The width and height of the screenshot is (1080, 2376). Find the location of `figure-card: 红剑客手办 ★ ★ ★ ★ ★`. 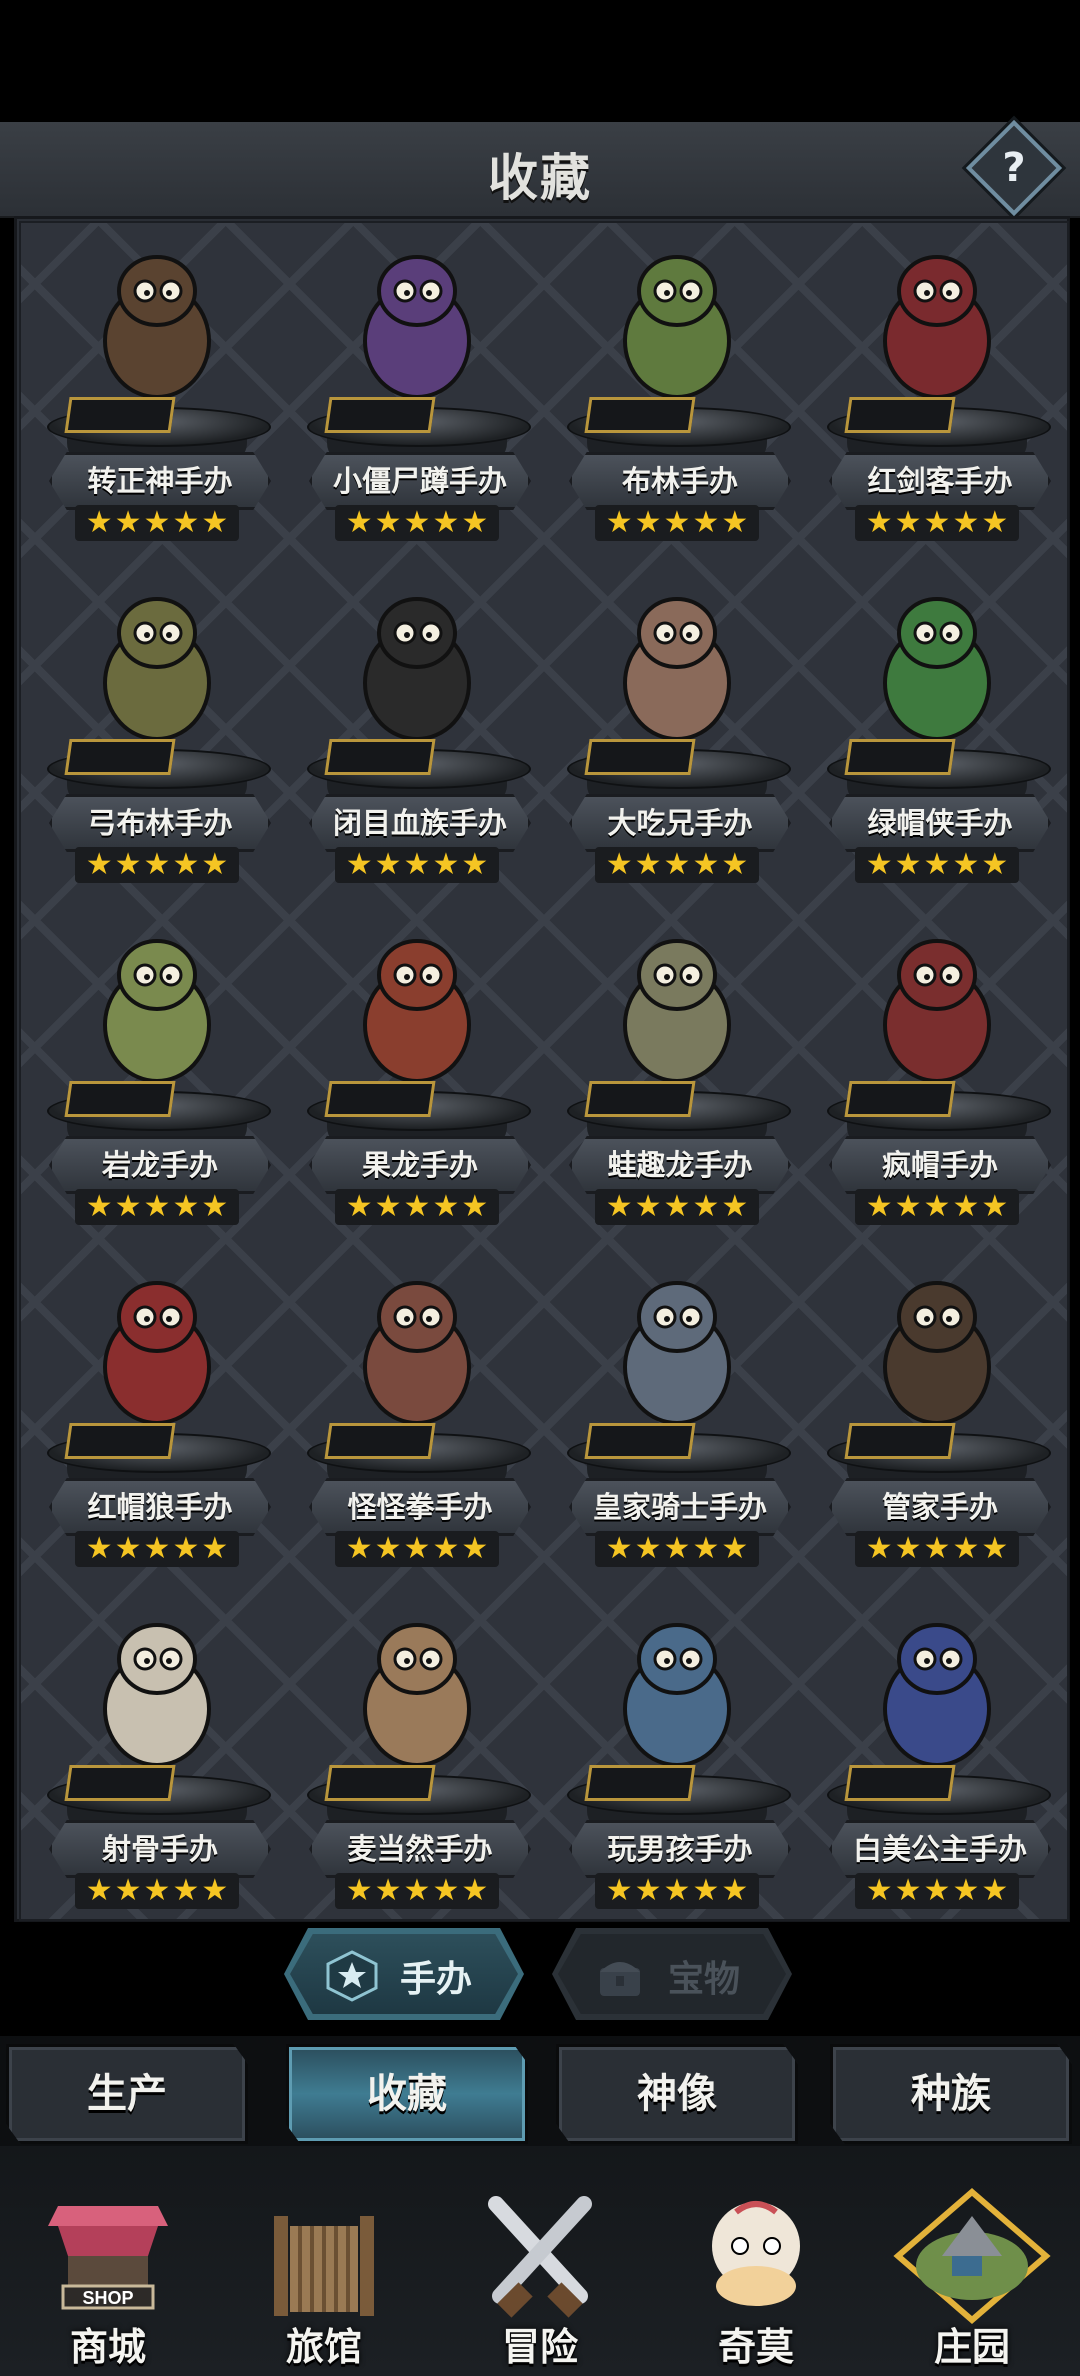

figure-card: 红剑客手办 ★ ★ ★ ★ ★ is located at coordinates (937, 387).